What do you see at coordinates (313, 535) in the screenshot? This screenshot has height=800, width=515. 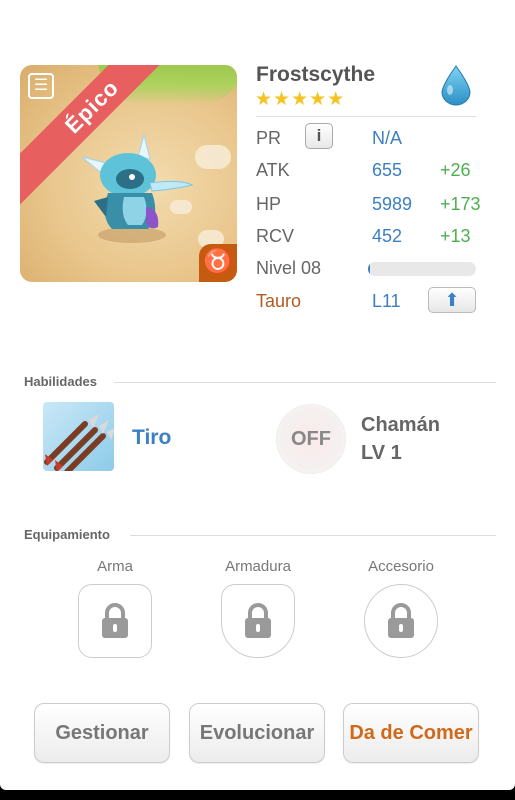 I see `equipment-divider` at bounding box center [313, 535].